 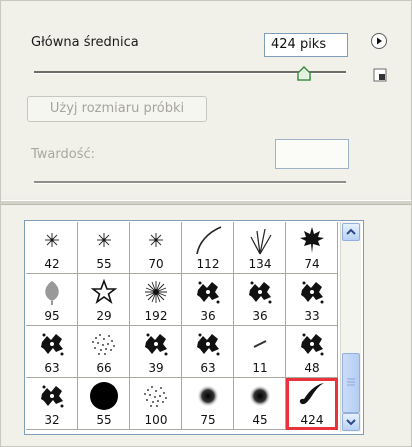 I want to click on brush-preset: 112, so click(x=208, y=248).